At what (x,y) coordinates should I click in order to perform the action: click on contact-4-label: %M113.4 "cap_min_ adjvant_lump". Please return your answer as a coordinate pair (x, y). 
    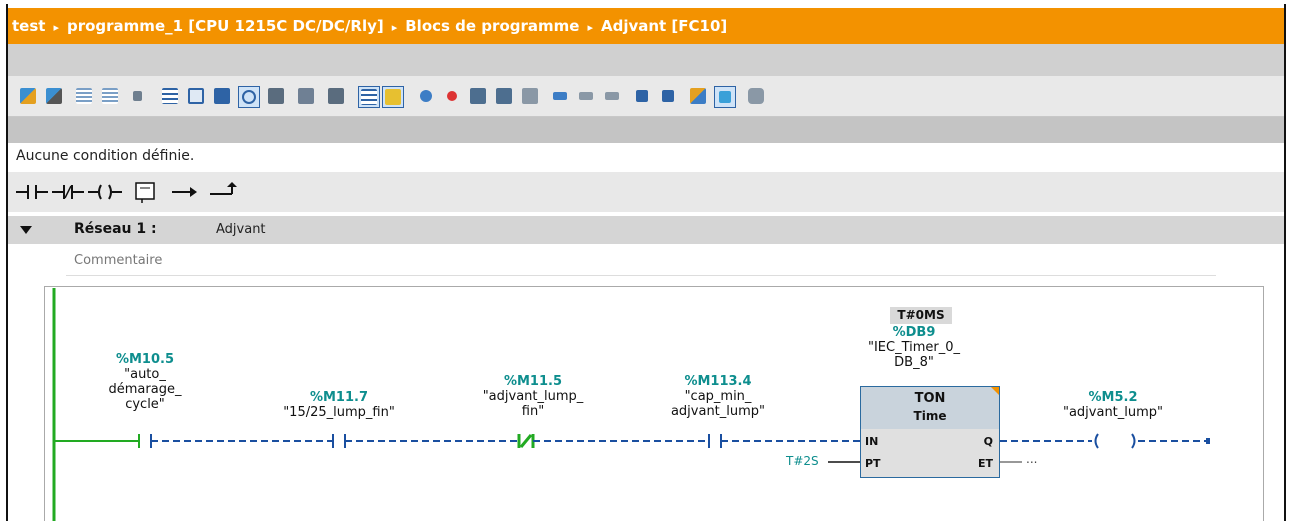
    Looking at the image, I should click on (718, 396).